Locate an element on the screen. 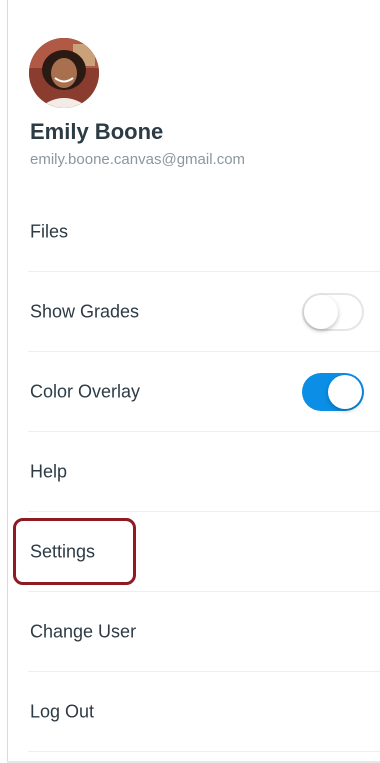 The image size is (380, 763). user-email: emily.boone.canvas@gmail.com is located at coordinates (138, 159).